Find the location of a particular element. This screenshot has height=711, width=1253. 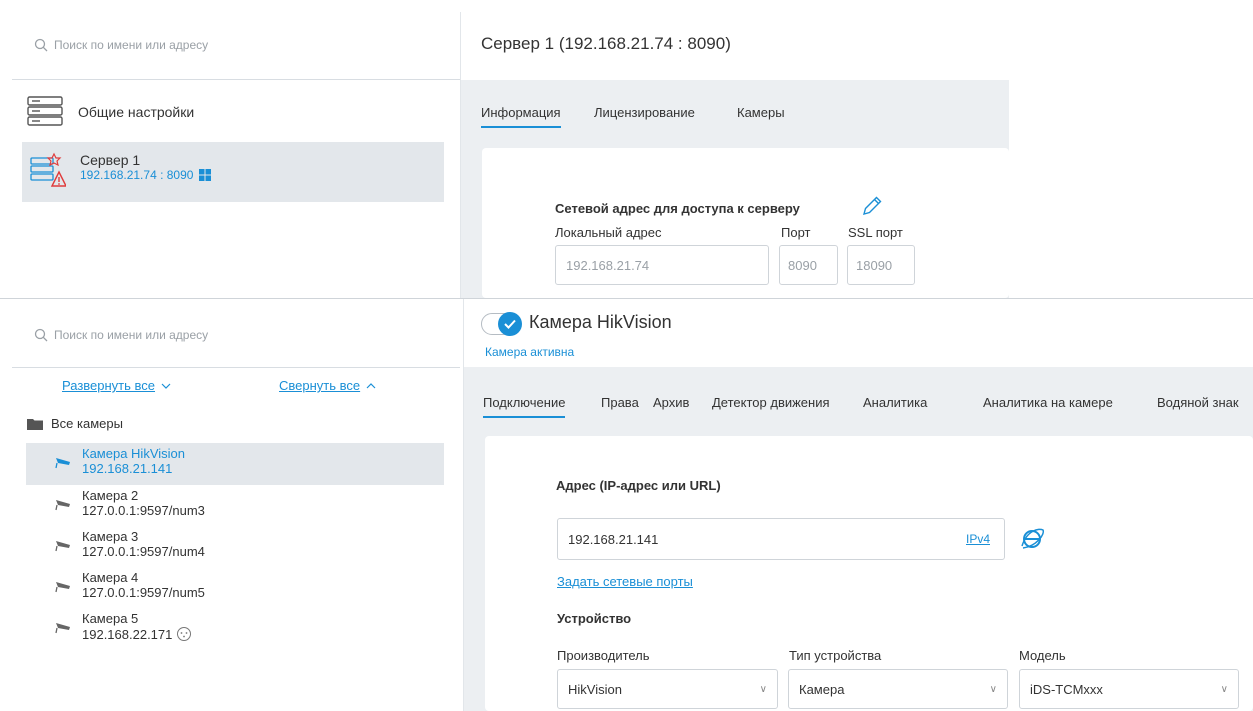

tab-connection: Подключение is located at coordinates (524, 406).